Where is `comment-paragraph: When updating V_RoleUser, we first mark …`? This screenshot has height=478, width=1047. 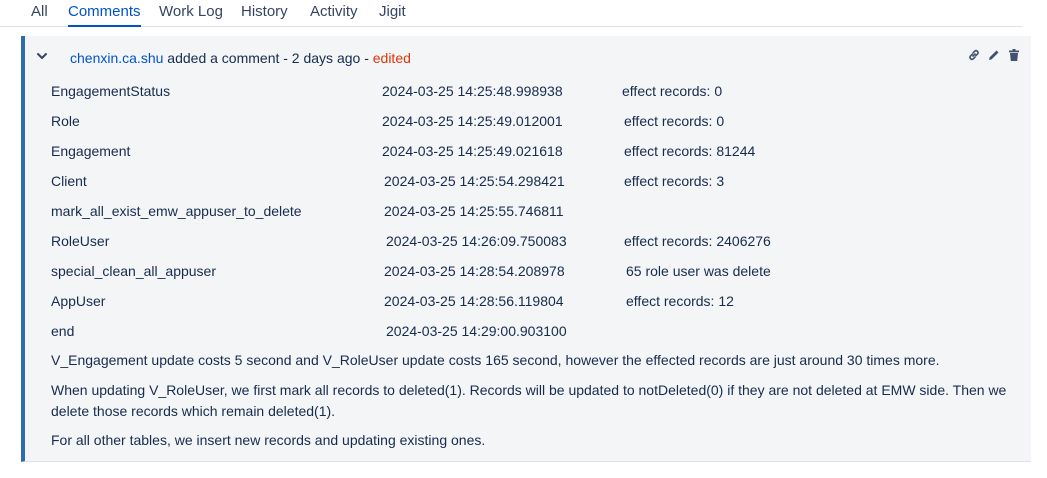
comment-paragraph: When updating V_RoleUser, we first mark … is located at coordinates (529, 400).